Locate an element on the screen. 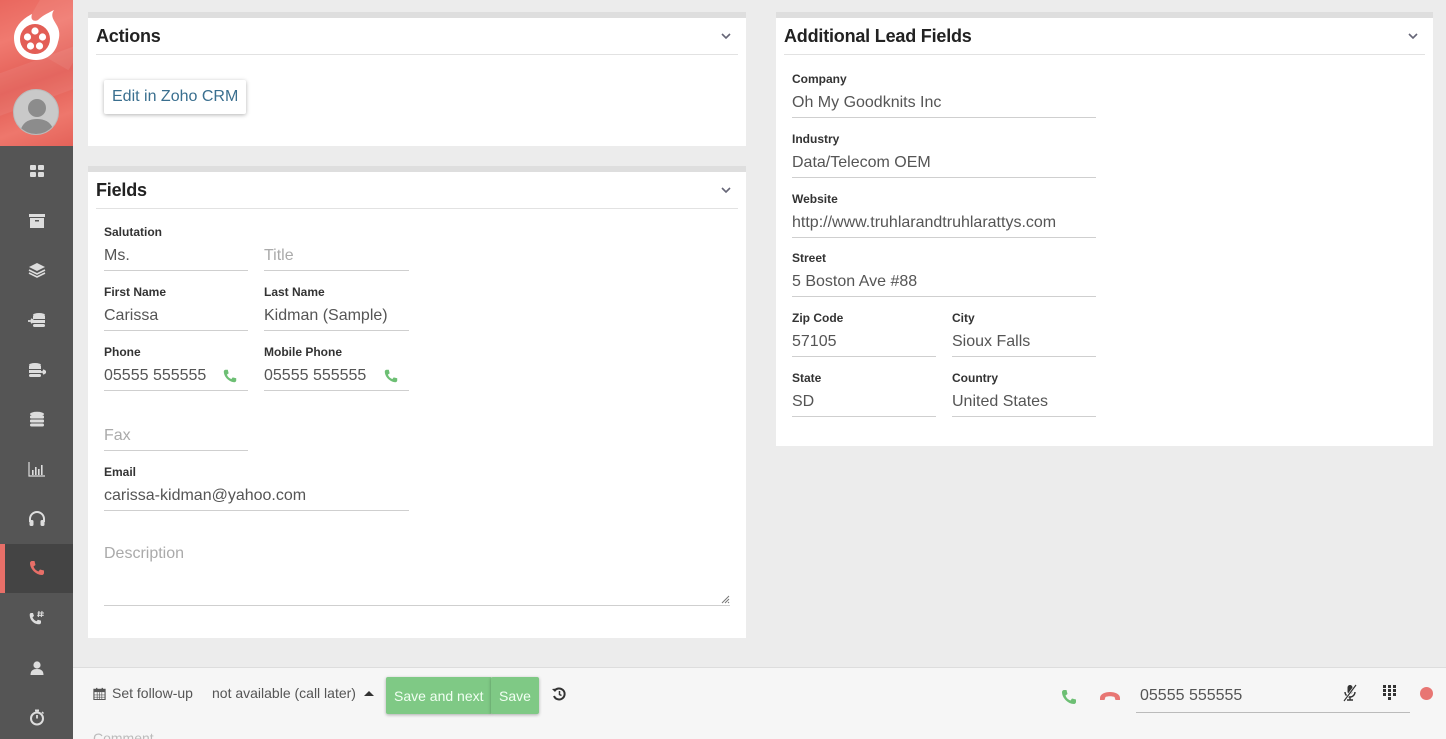 Image resolution: width=1446 pixels, height=739 pixels. sidebar-item-reports is located at coordinates (36, 469).